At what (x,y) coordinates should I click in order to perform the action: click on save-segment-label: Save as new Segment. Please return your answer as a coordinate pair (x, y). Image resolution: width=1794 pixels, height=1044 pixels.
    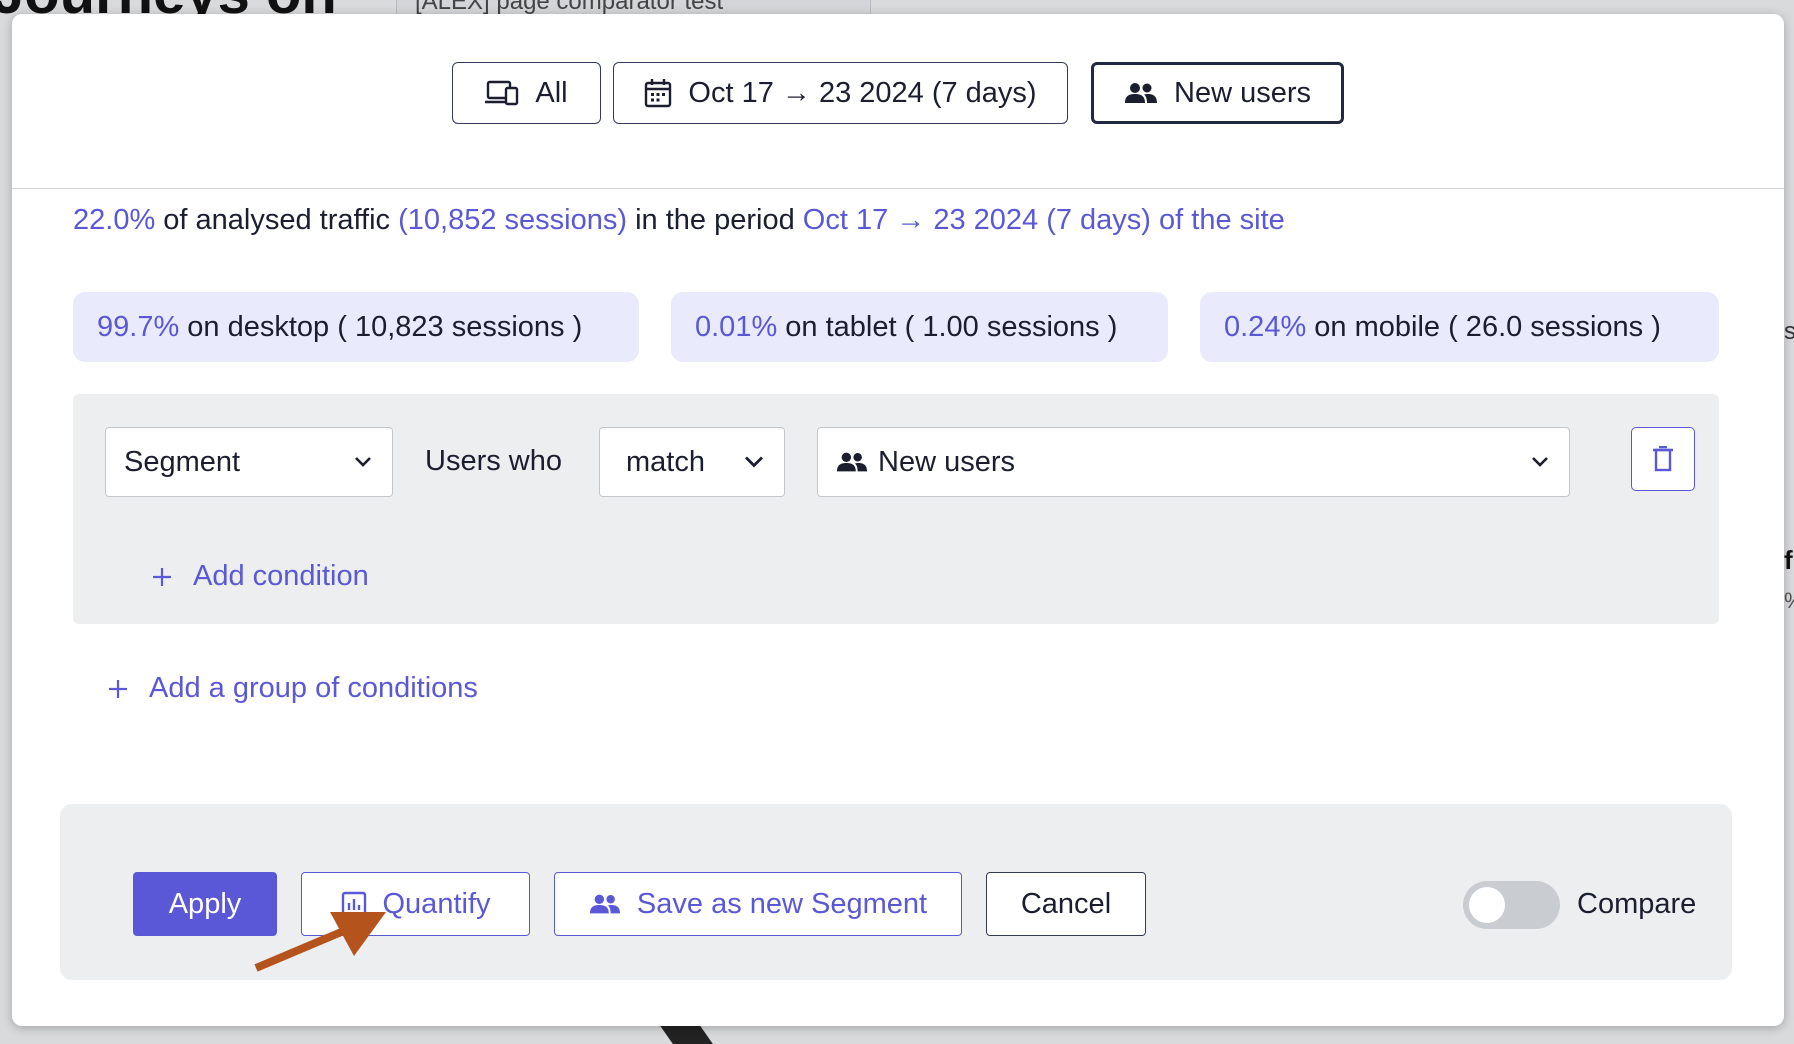
    Looking at the image, I should click on (782, 903).